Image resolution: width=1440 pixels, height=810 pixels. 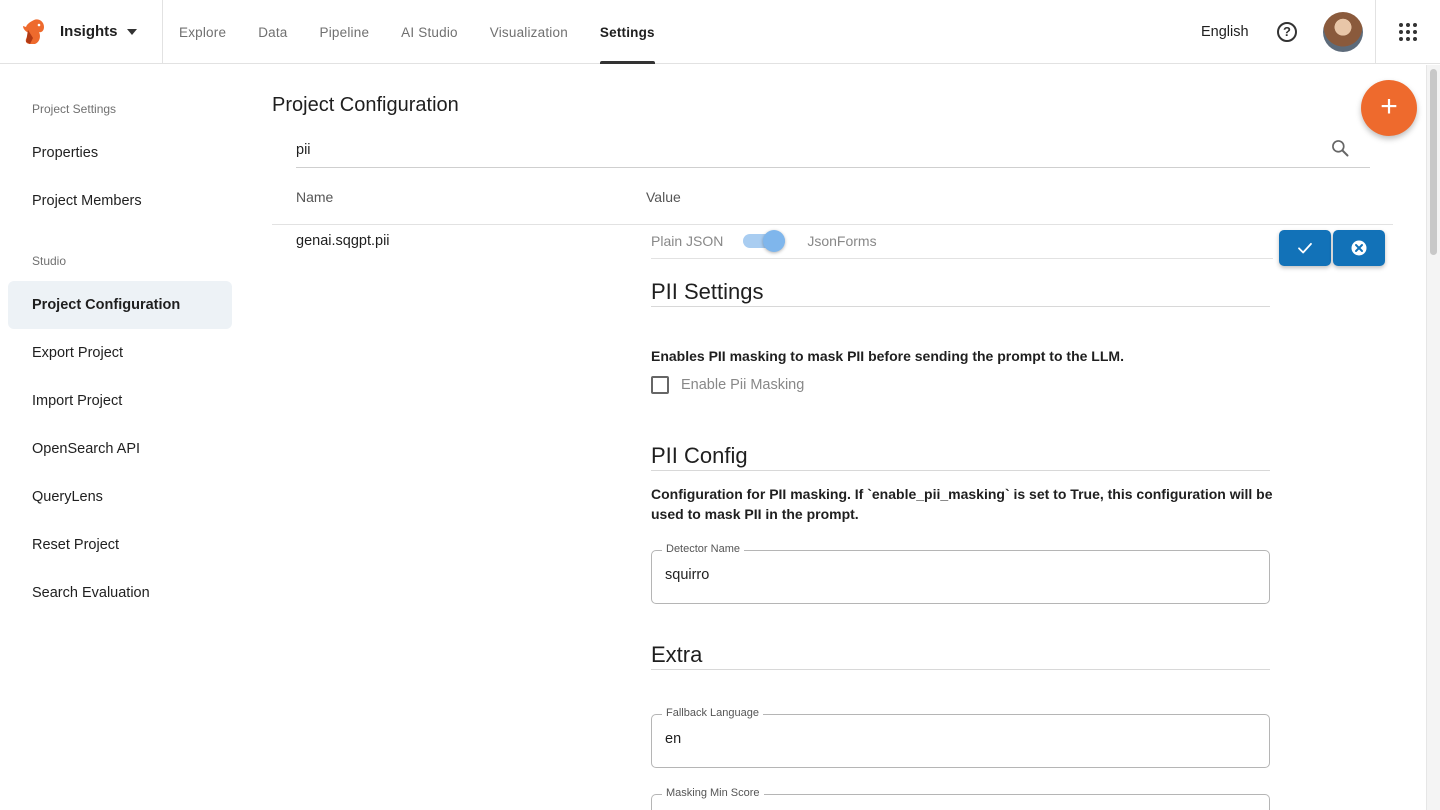 What do you see at coordinates (1433, 162) in the screenshot?
I see `scrollbar-thumb` at bounding box center [1433, 162].